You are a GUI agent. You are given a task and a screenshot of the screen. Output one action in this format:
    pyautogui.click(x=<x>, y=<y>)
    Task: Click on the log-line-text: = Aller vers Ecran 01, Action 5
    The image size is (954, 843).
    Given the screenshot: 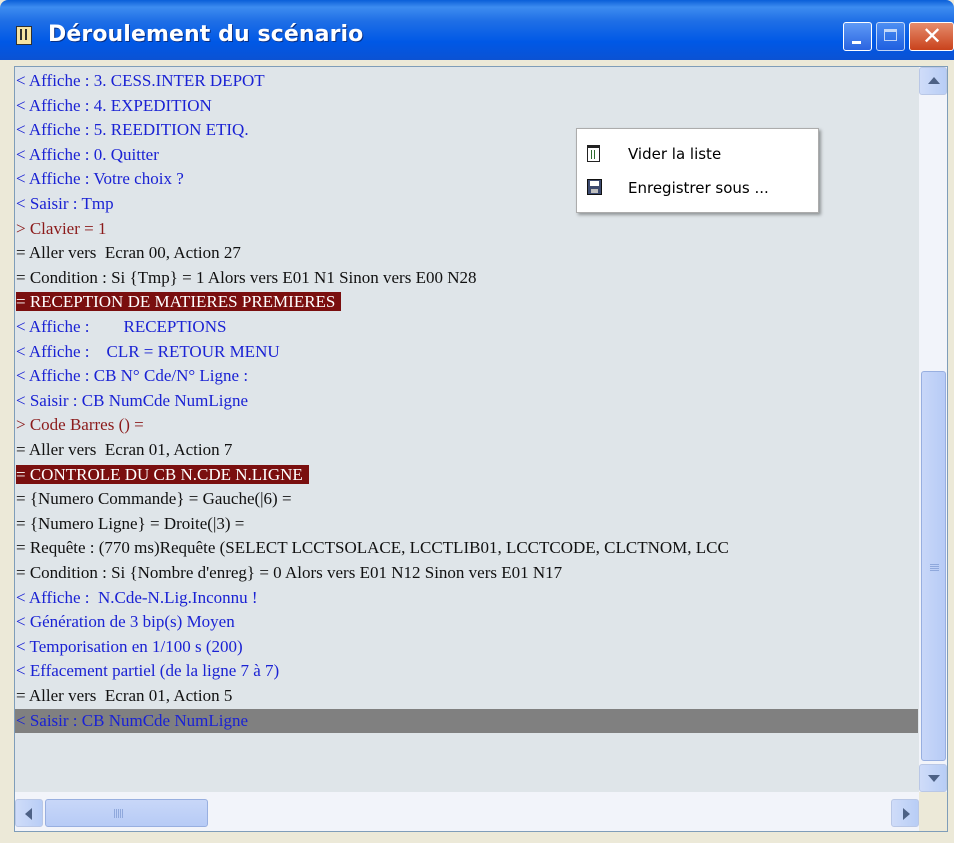 What is the action you would take?
    pyautogui.click(x=124, y=695)
    